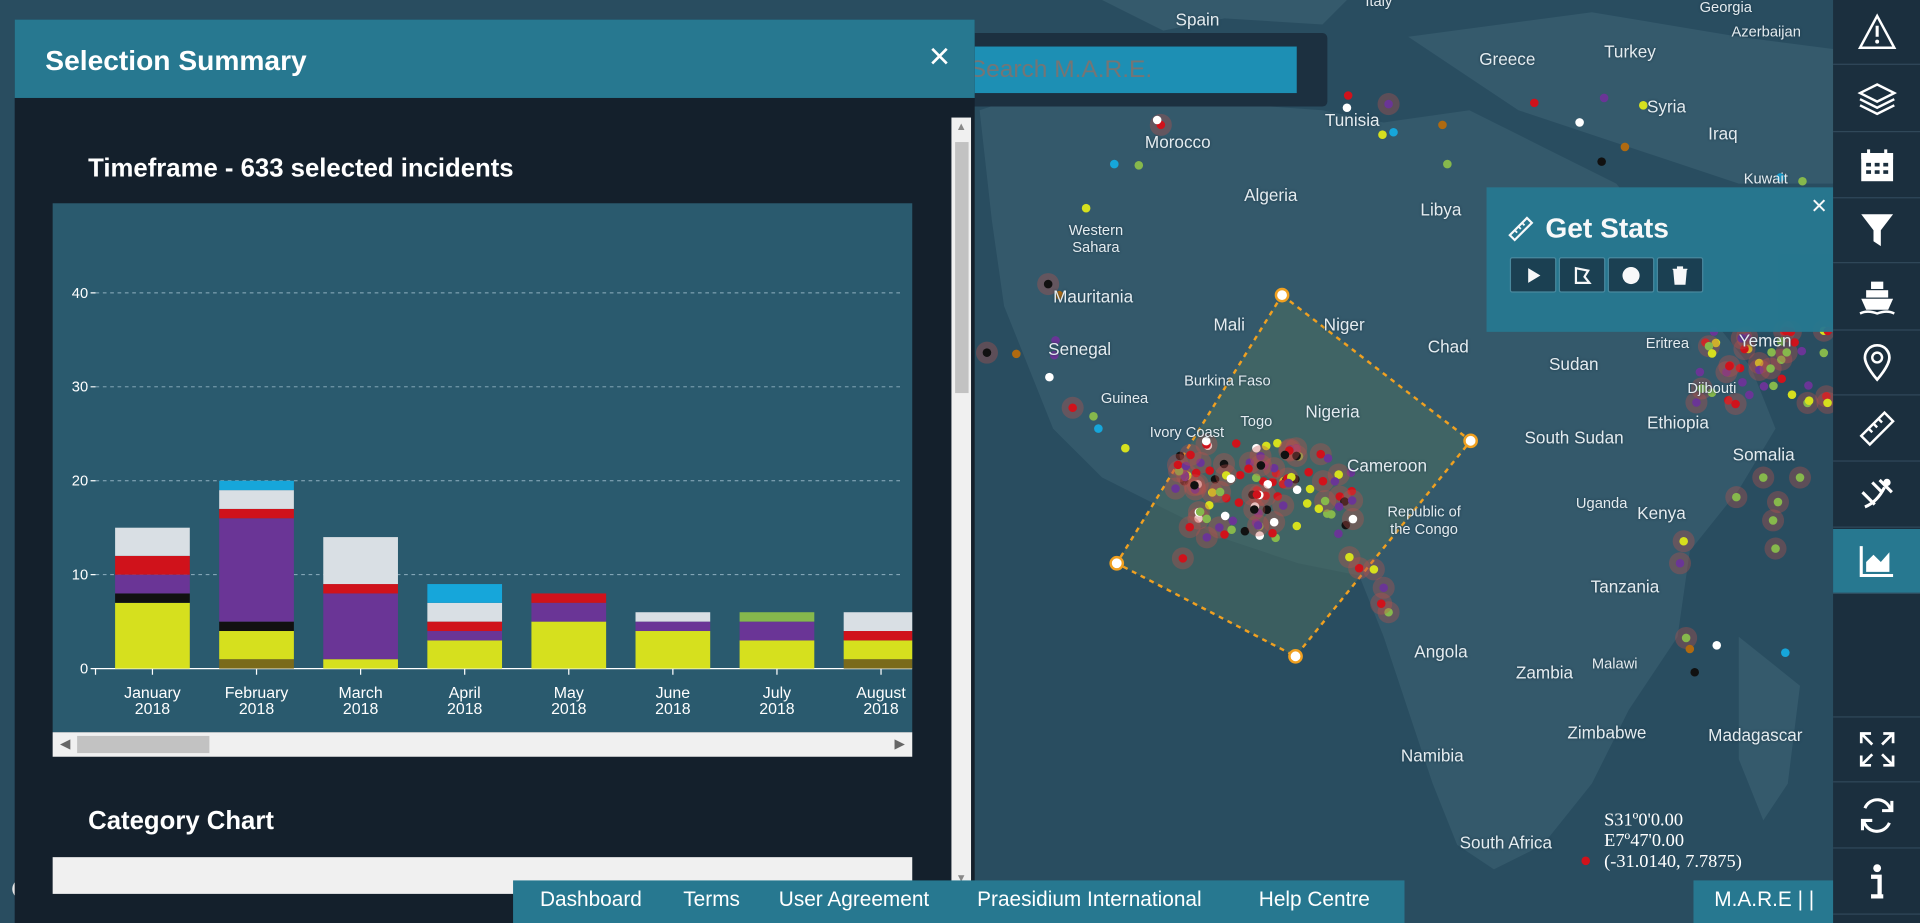  I want to click on draw-polygon-button, so click(1582, 275).